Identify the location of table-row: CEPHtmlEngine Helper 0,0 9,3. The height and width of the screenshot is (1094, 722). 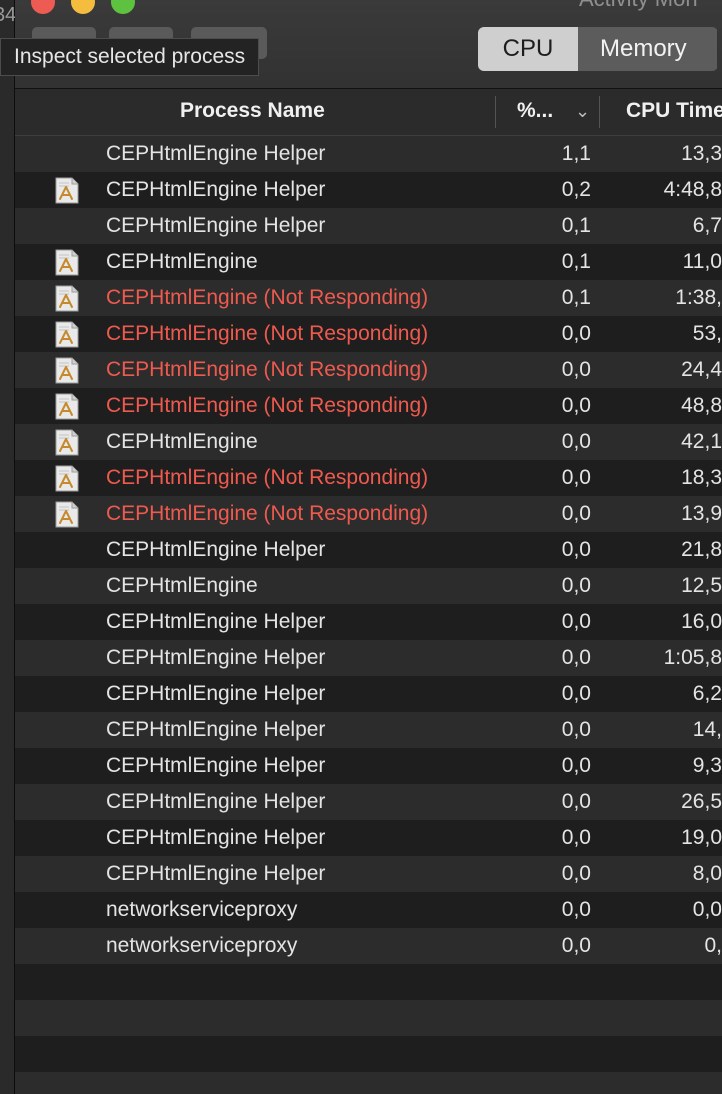
(368, 766).